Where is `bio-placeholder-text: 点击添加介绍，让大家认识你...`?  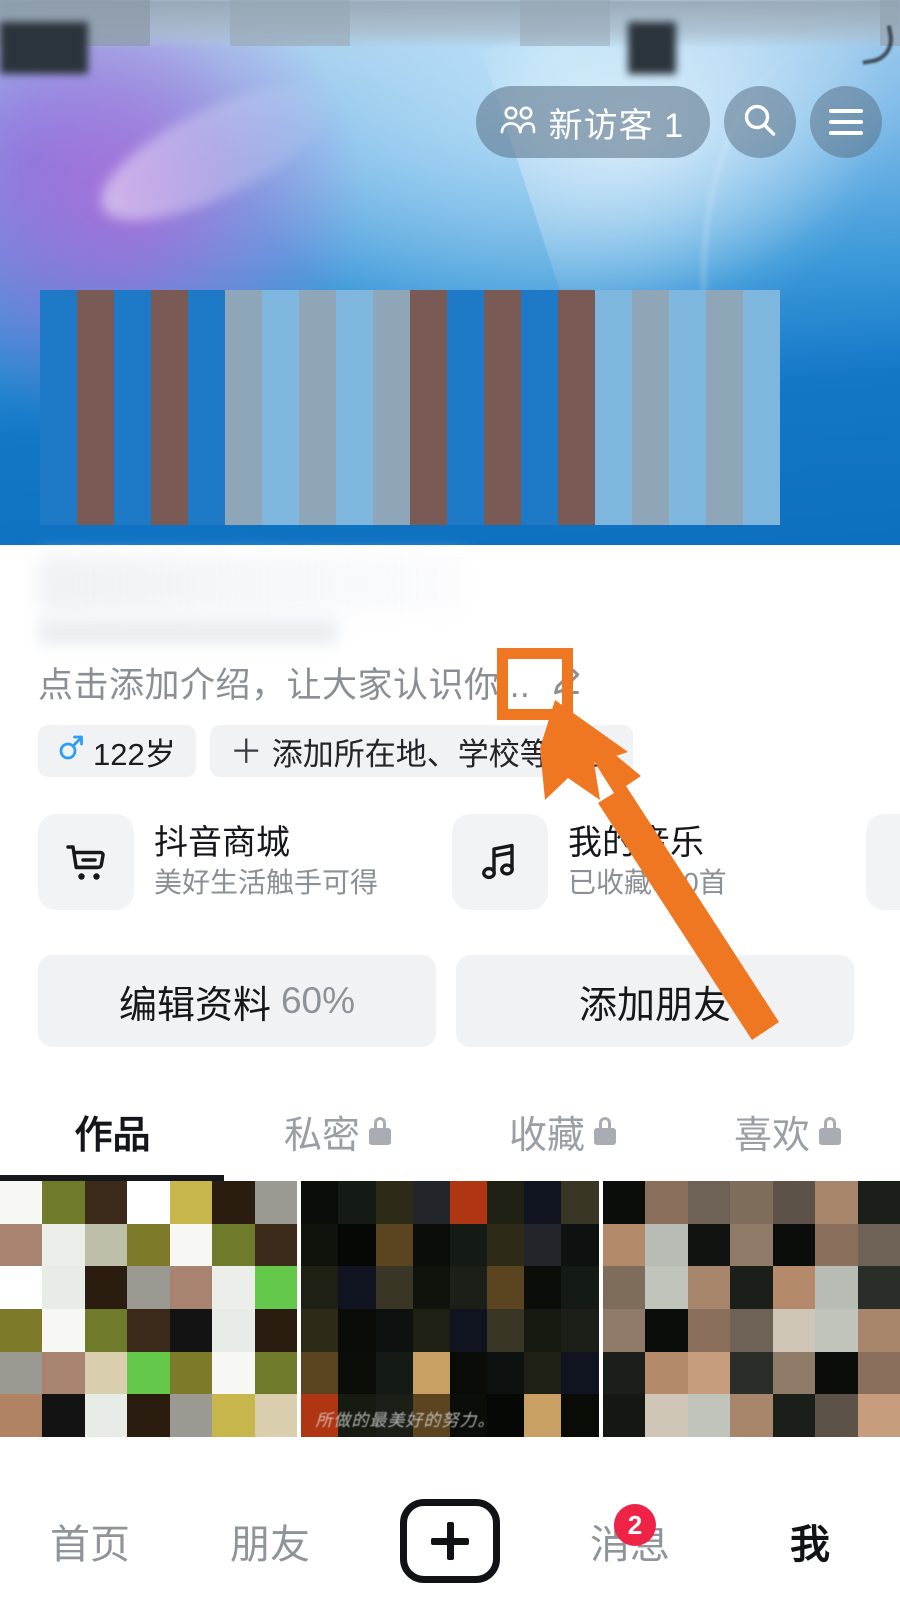 bio-placeholder-text: 点击添加介绍，让大家认识你... is located at coordinates (284, 685).